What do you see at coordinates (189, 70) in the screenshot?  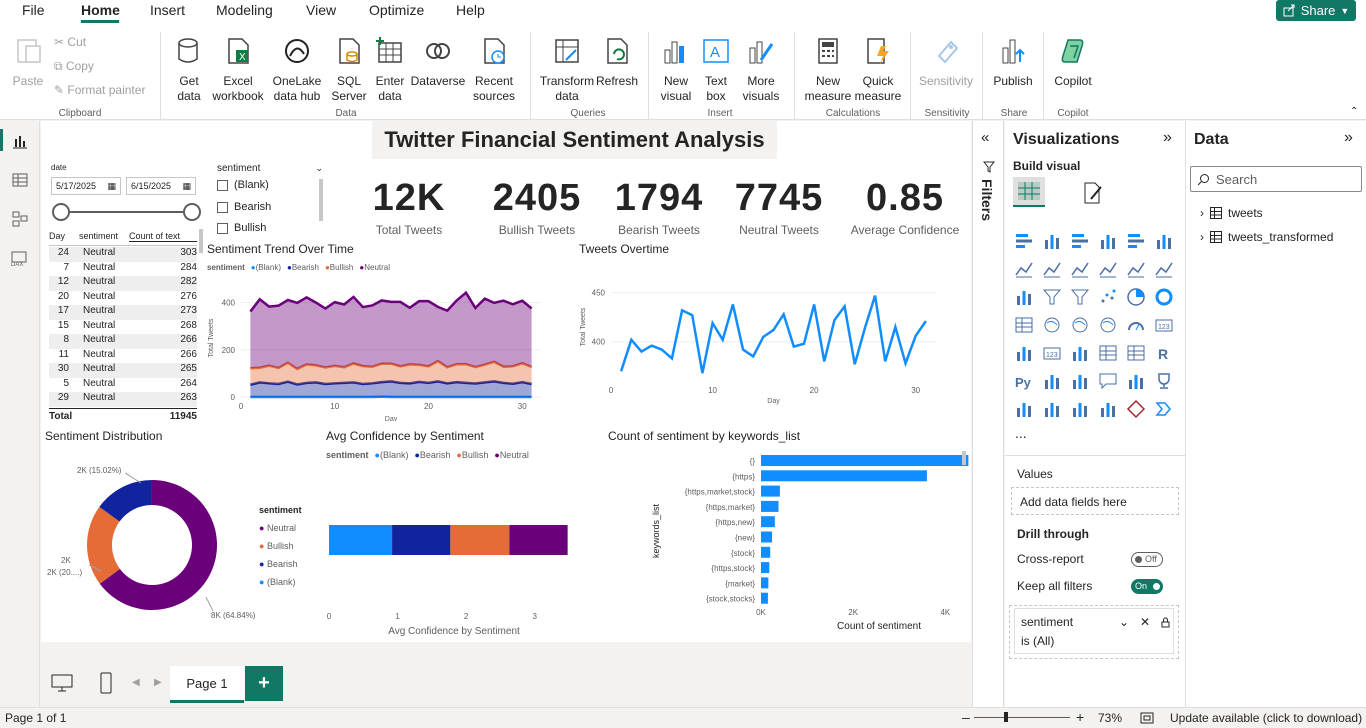 I see `get-data-button: Get data` at bounding box center [189, 70].